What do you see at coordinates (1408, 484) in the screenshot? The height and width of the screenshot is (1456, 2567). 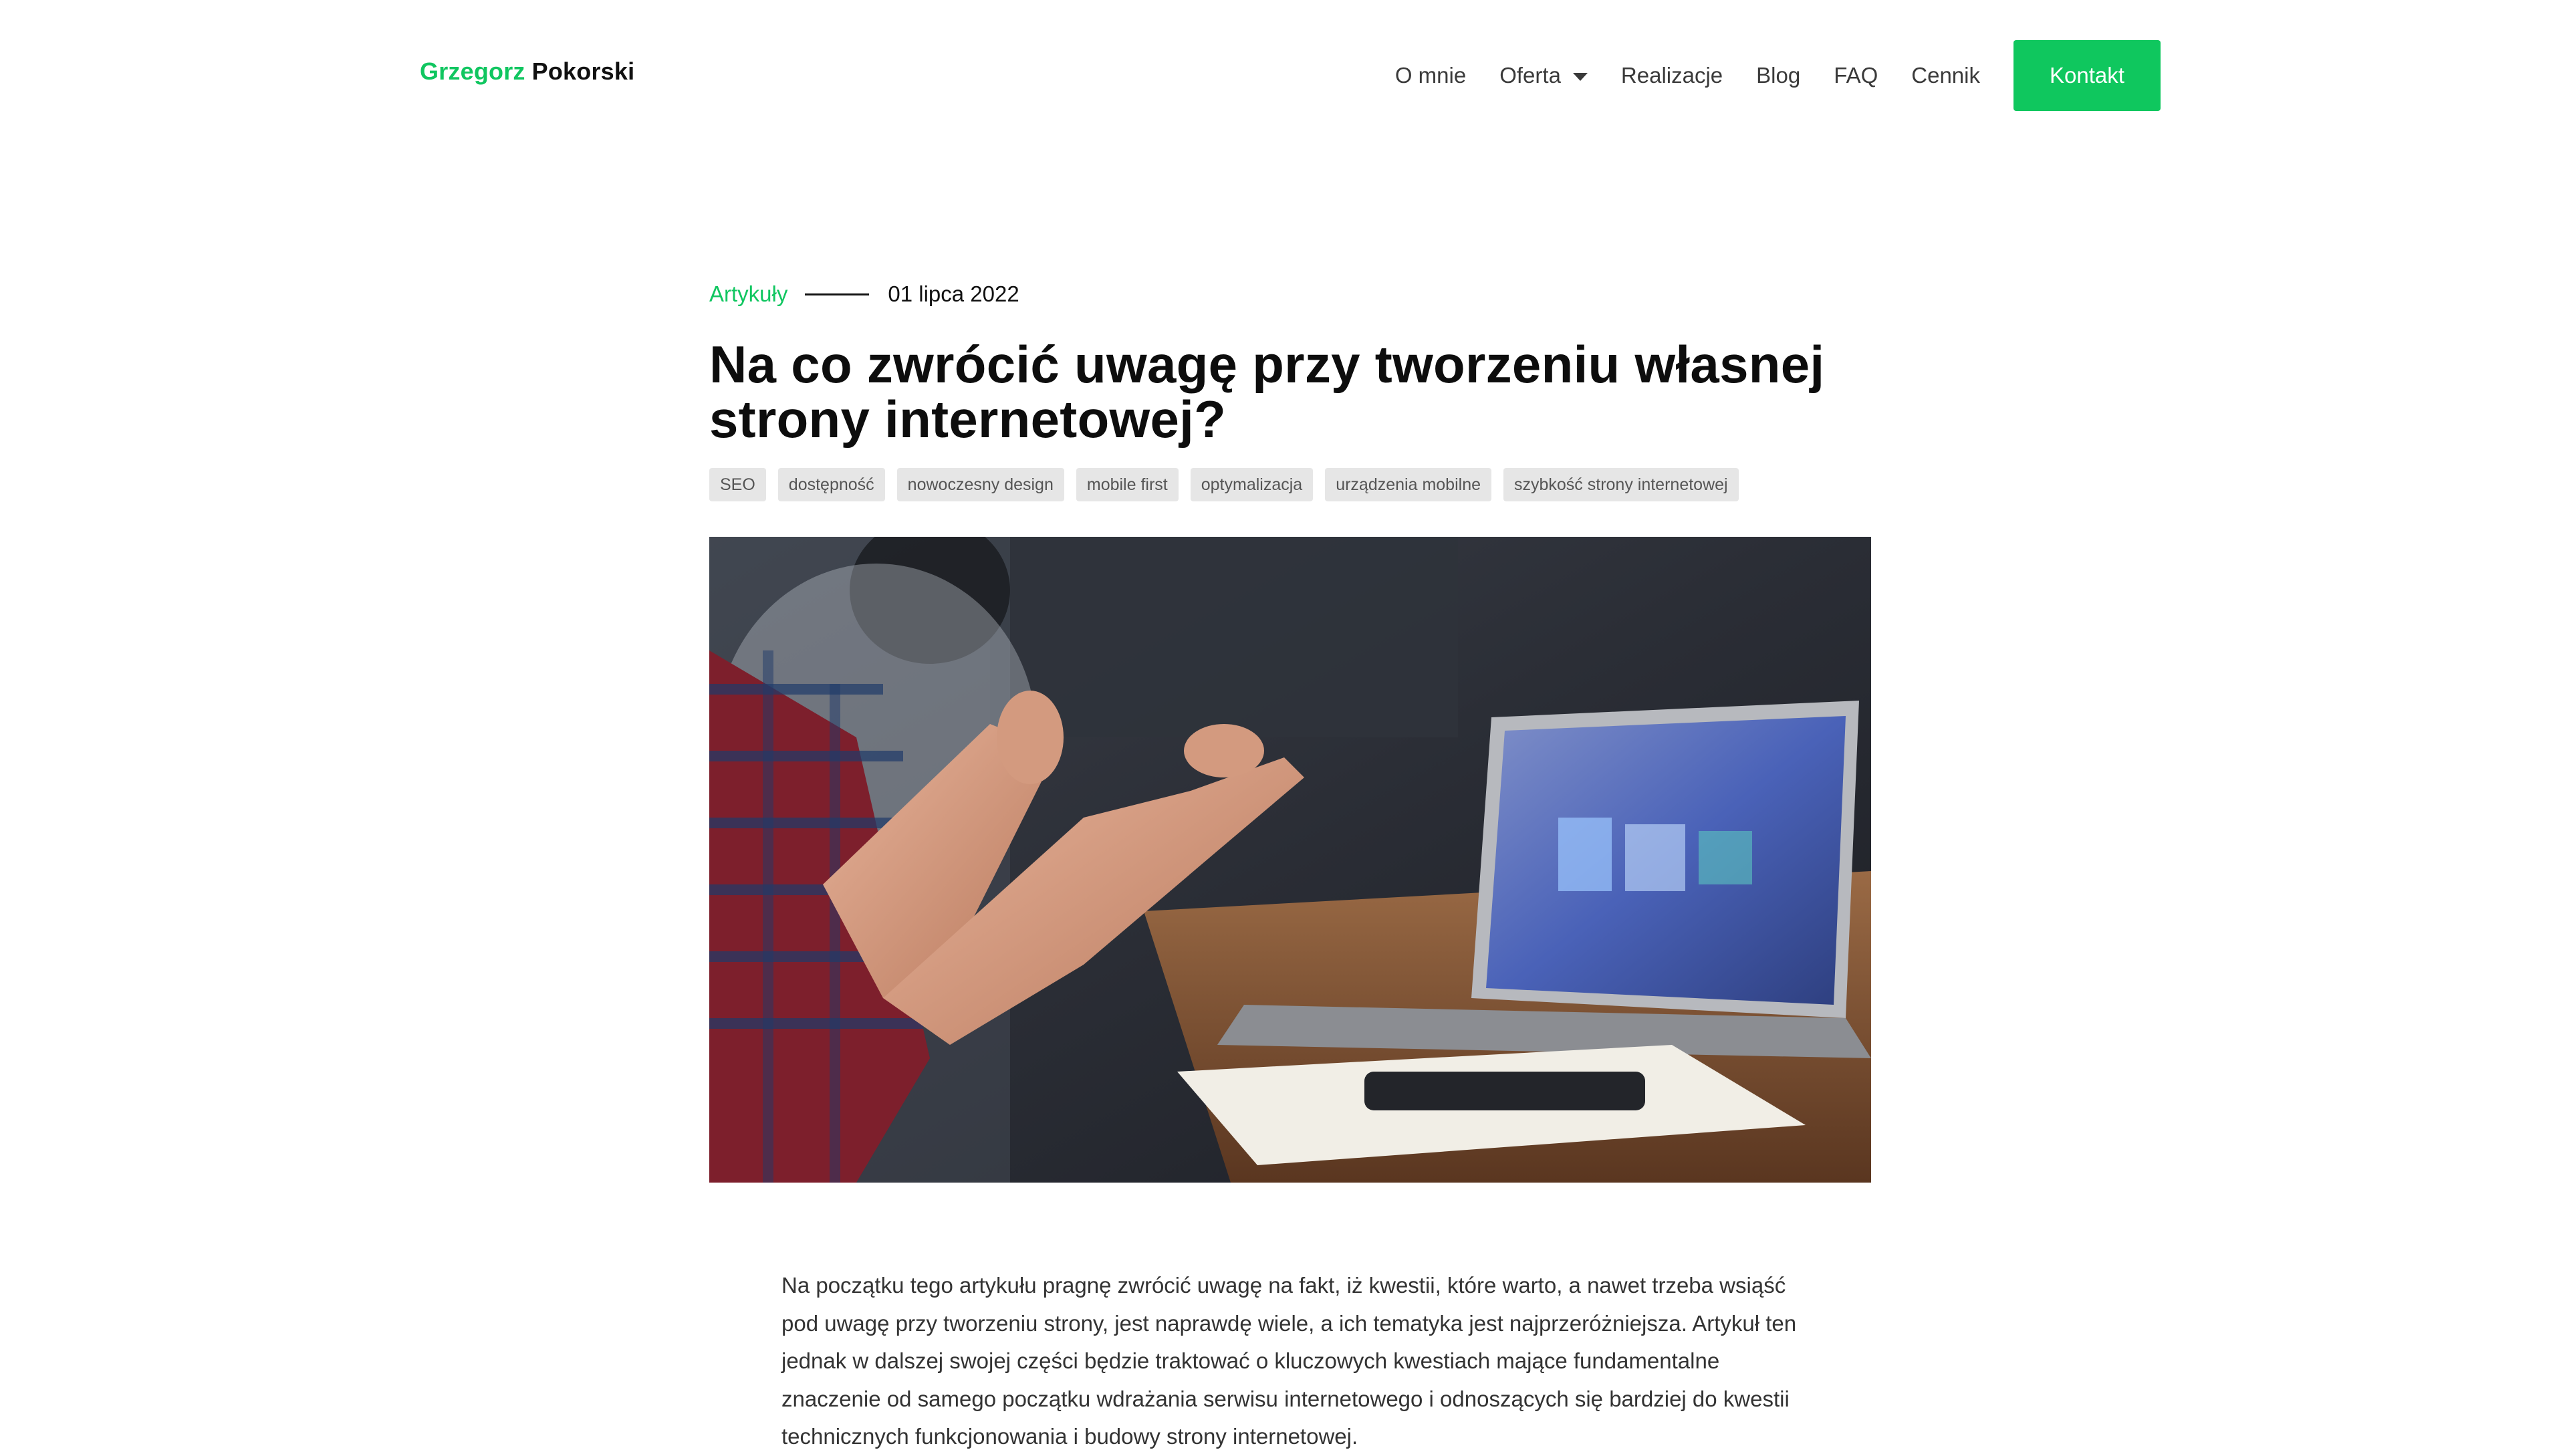 I see `tag-urzadzenia-mobilne: urządzenia mobilne` at bounding box center [1408, 484].